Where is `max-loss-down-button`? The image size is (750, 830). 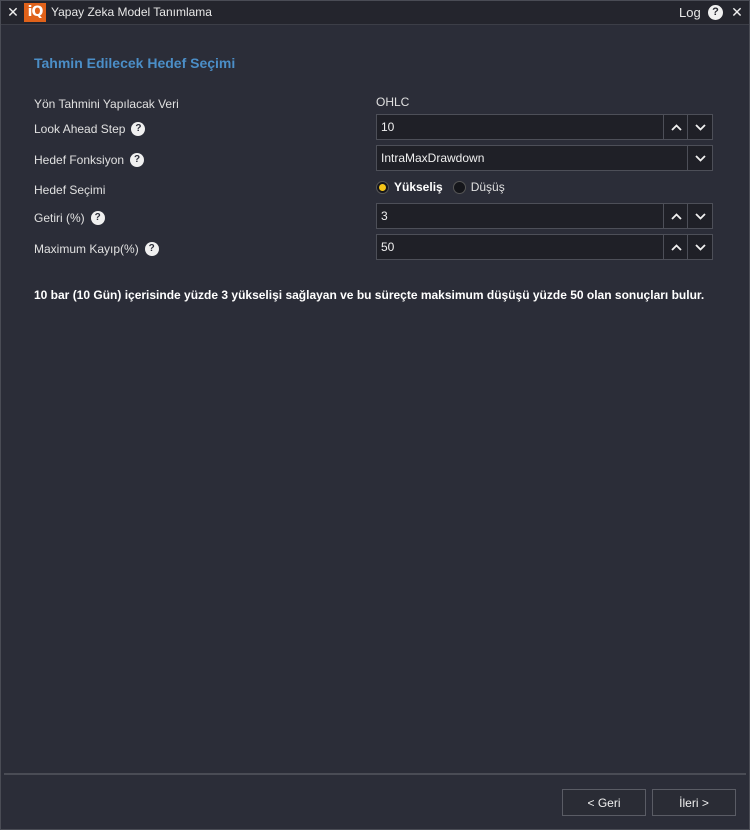 max-loss-down-button is located at coordinates (699, 247).